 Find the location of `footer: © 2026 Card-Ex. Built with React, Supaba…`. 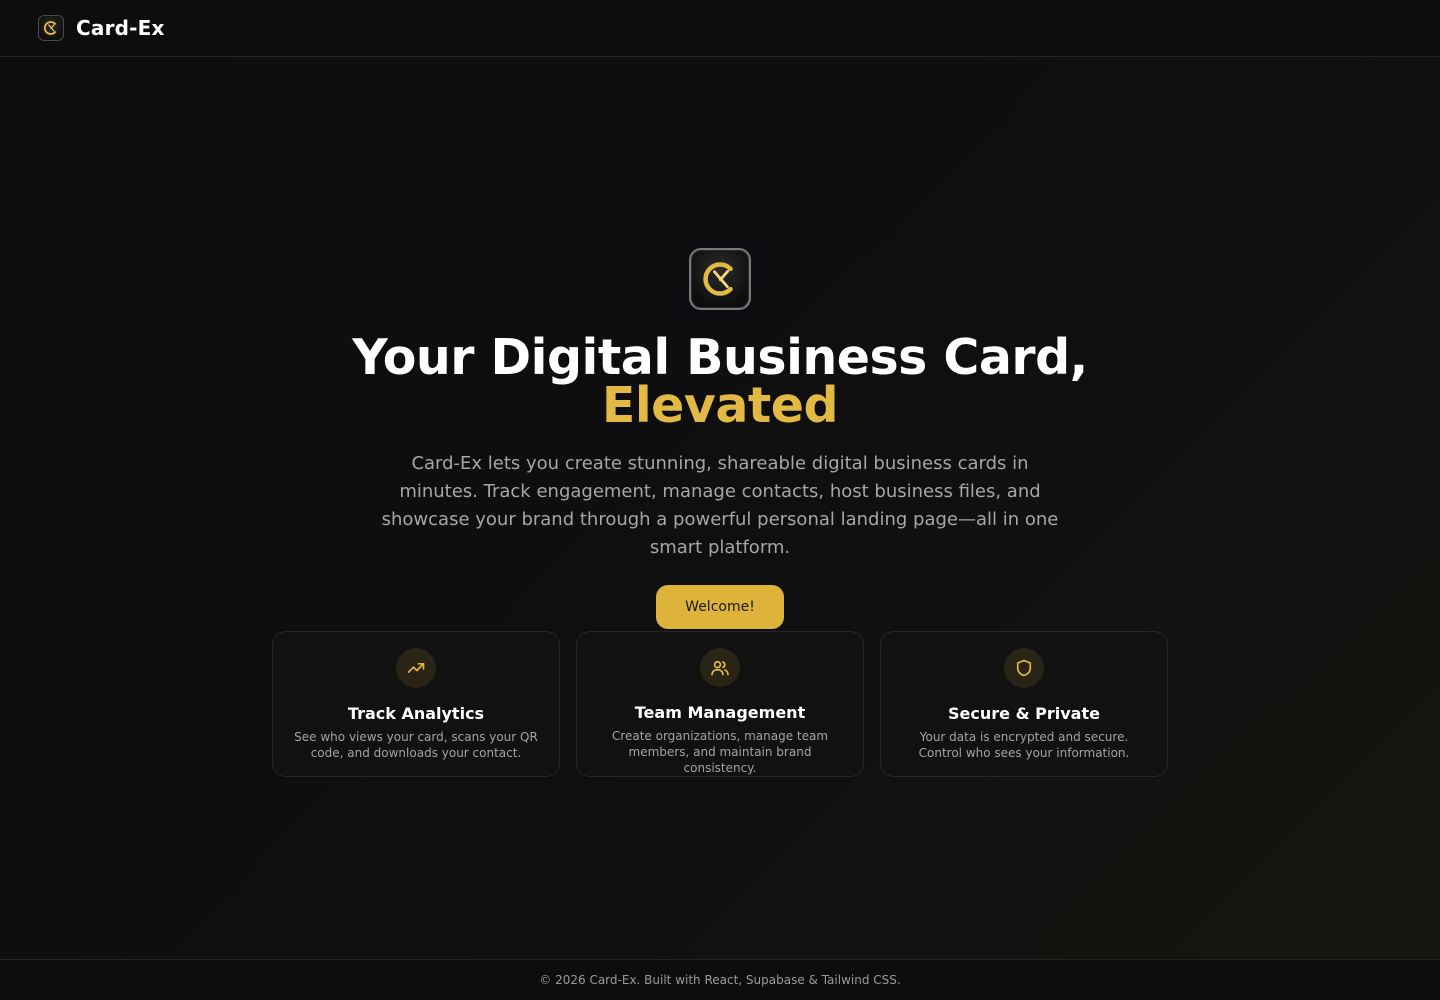

footer: © 2026 Card-Ex. Built with React, Supaba… is located at coordinates (720, 979).